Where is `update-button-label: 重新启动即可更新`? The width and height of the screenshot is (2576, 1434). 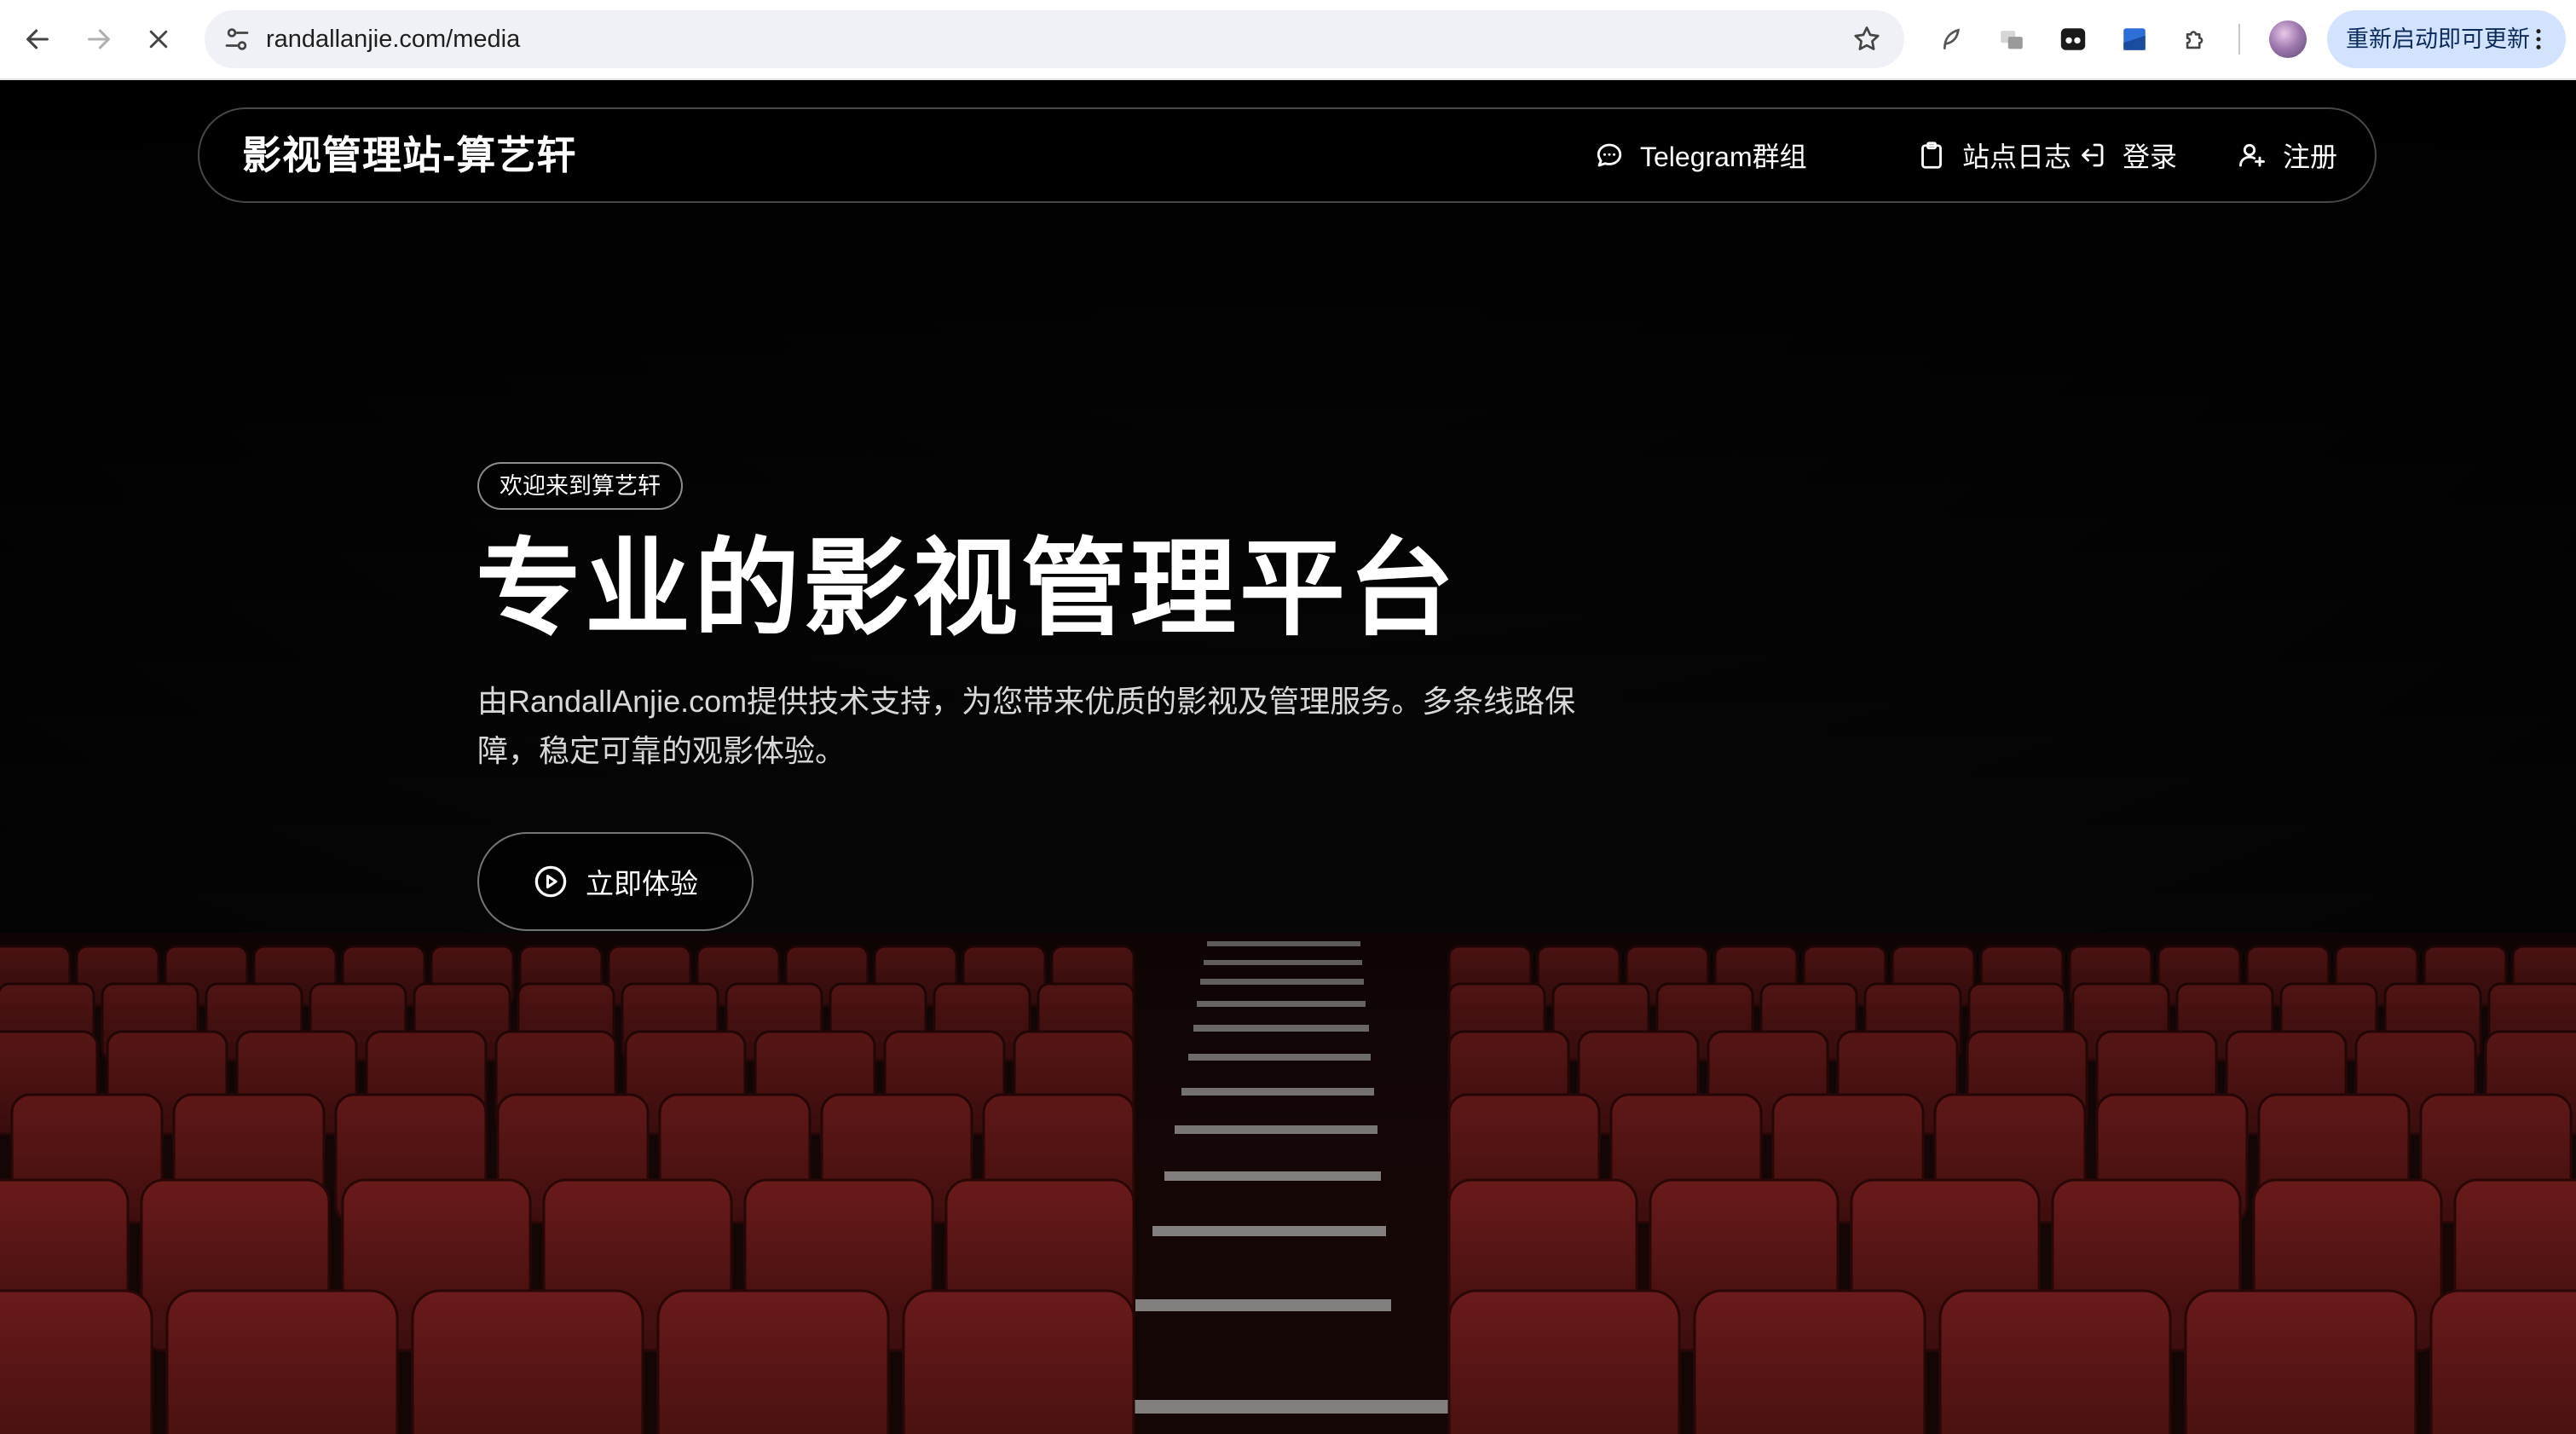
update-button-label: 重新启动即可更新 is located at coordinates (2438, 39).